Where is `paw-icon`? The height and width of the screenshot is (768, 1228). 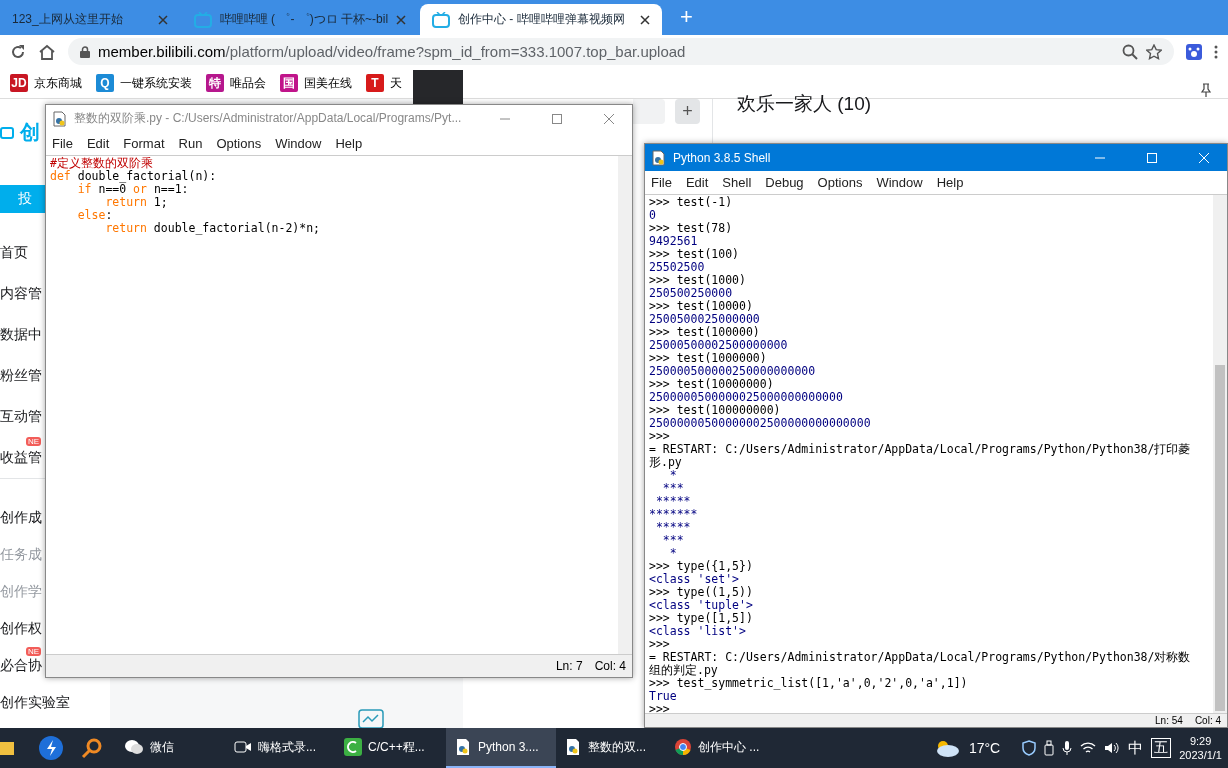
paw-icon is located at coordinates (1194, 51).